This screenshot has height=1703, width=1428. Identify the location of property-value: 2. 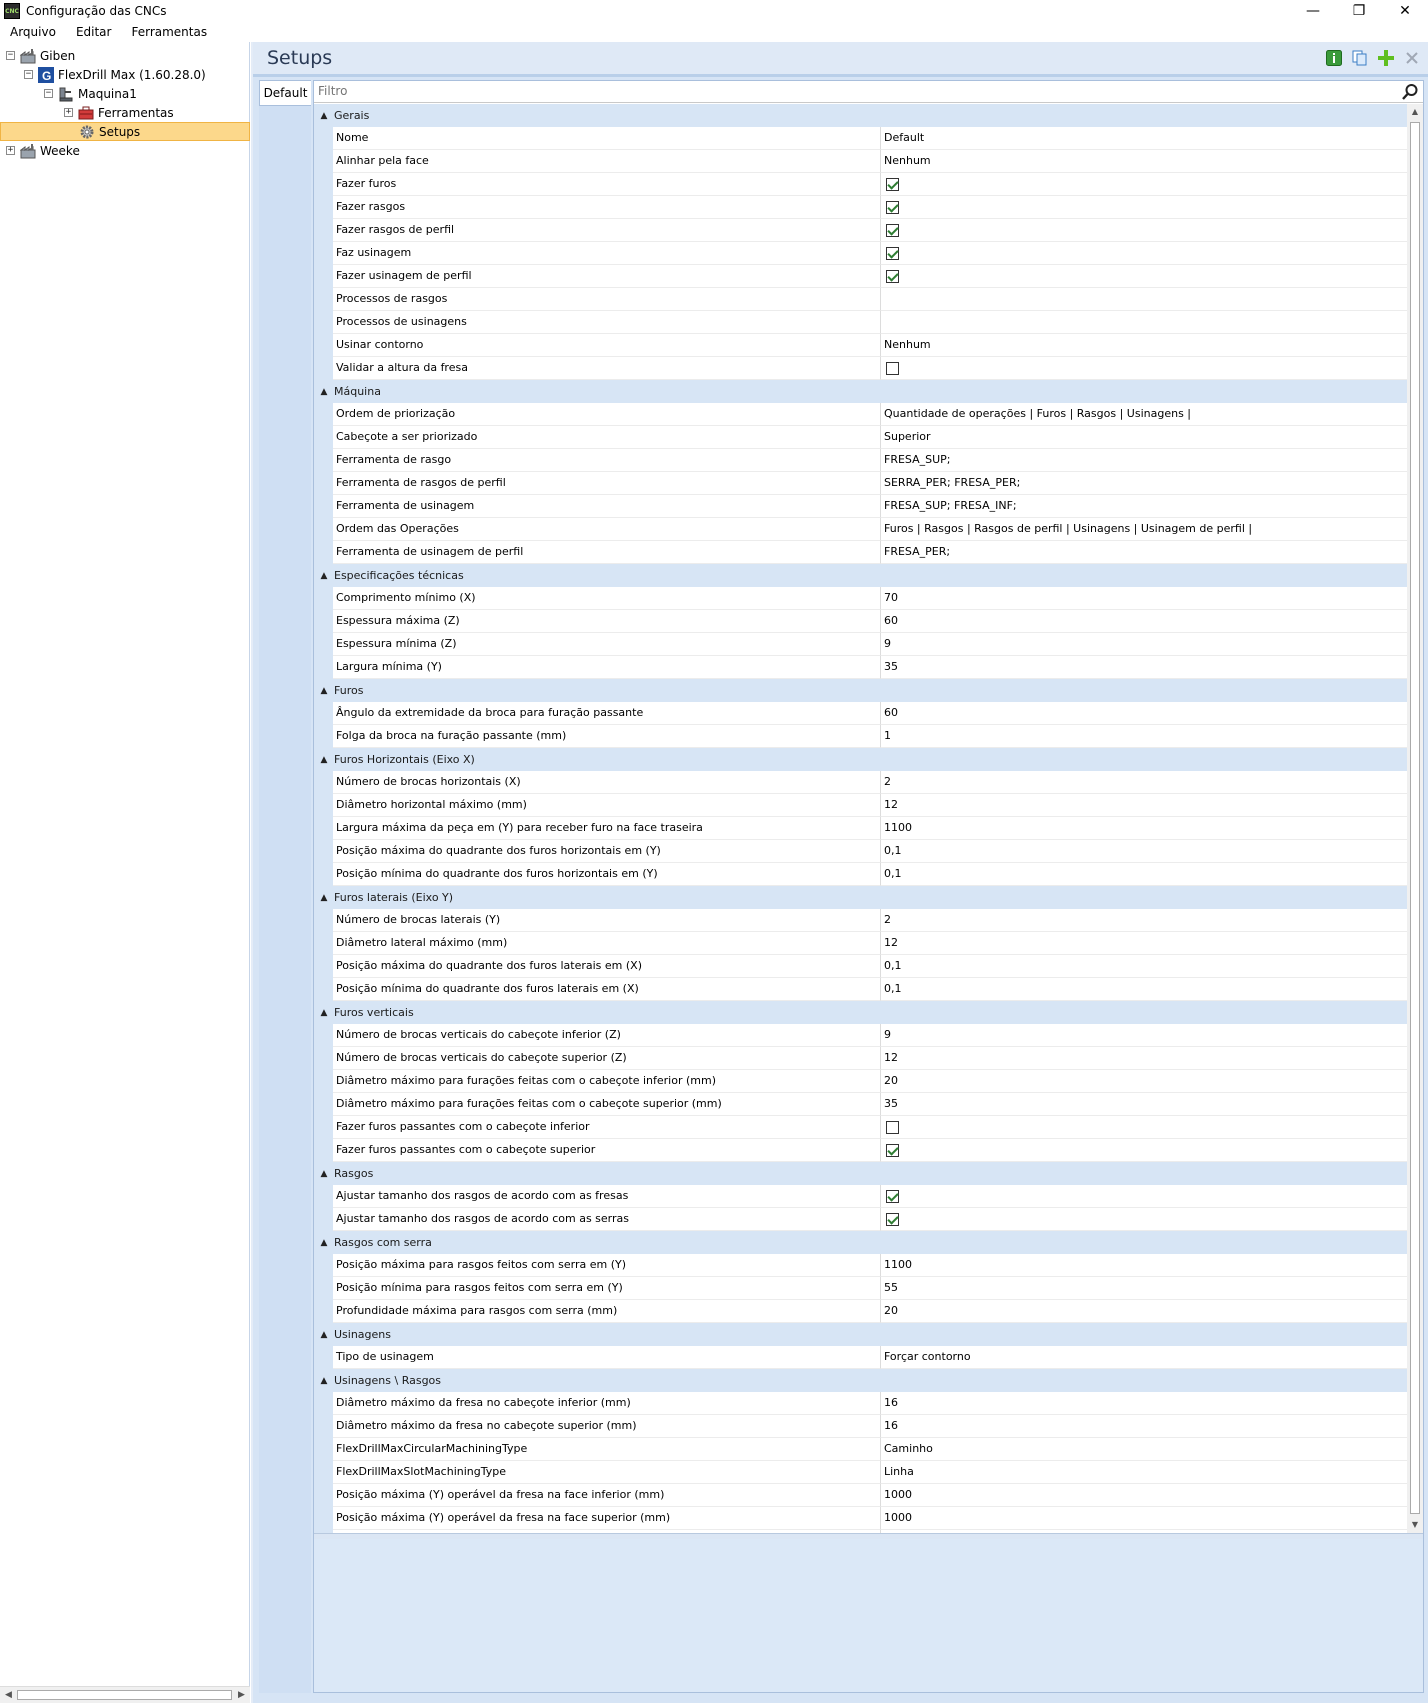
(1144, 782).